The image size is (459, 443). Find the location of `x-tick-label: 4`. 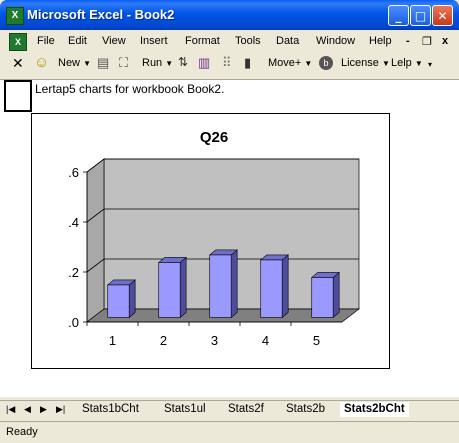

x-tick-label: 4 is located at coordinates (265, 340).